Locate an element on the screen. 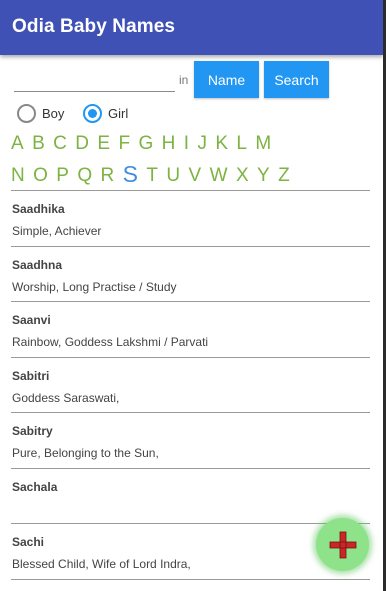 Image resolution: width=386 pixels, height=591 pixels. boy-radio: Boy is located at coordinates (40, 113).